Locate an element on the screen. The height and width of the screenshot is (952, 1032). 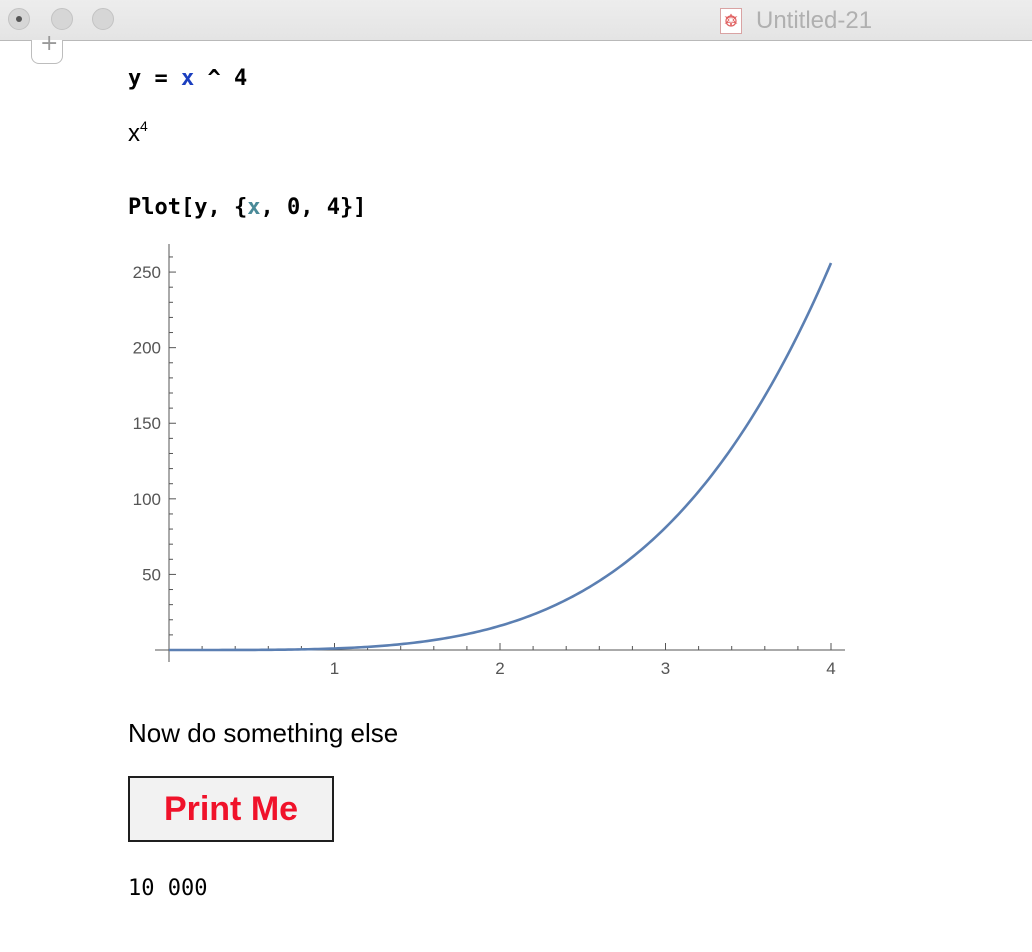
input-cell-plot: Plot[y, {x, 0, 4}] is located at coordinates (247, 207).